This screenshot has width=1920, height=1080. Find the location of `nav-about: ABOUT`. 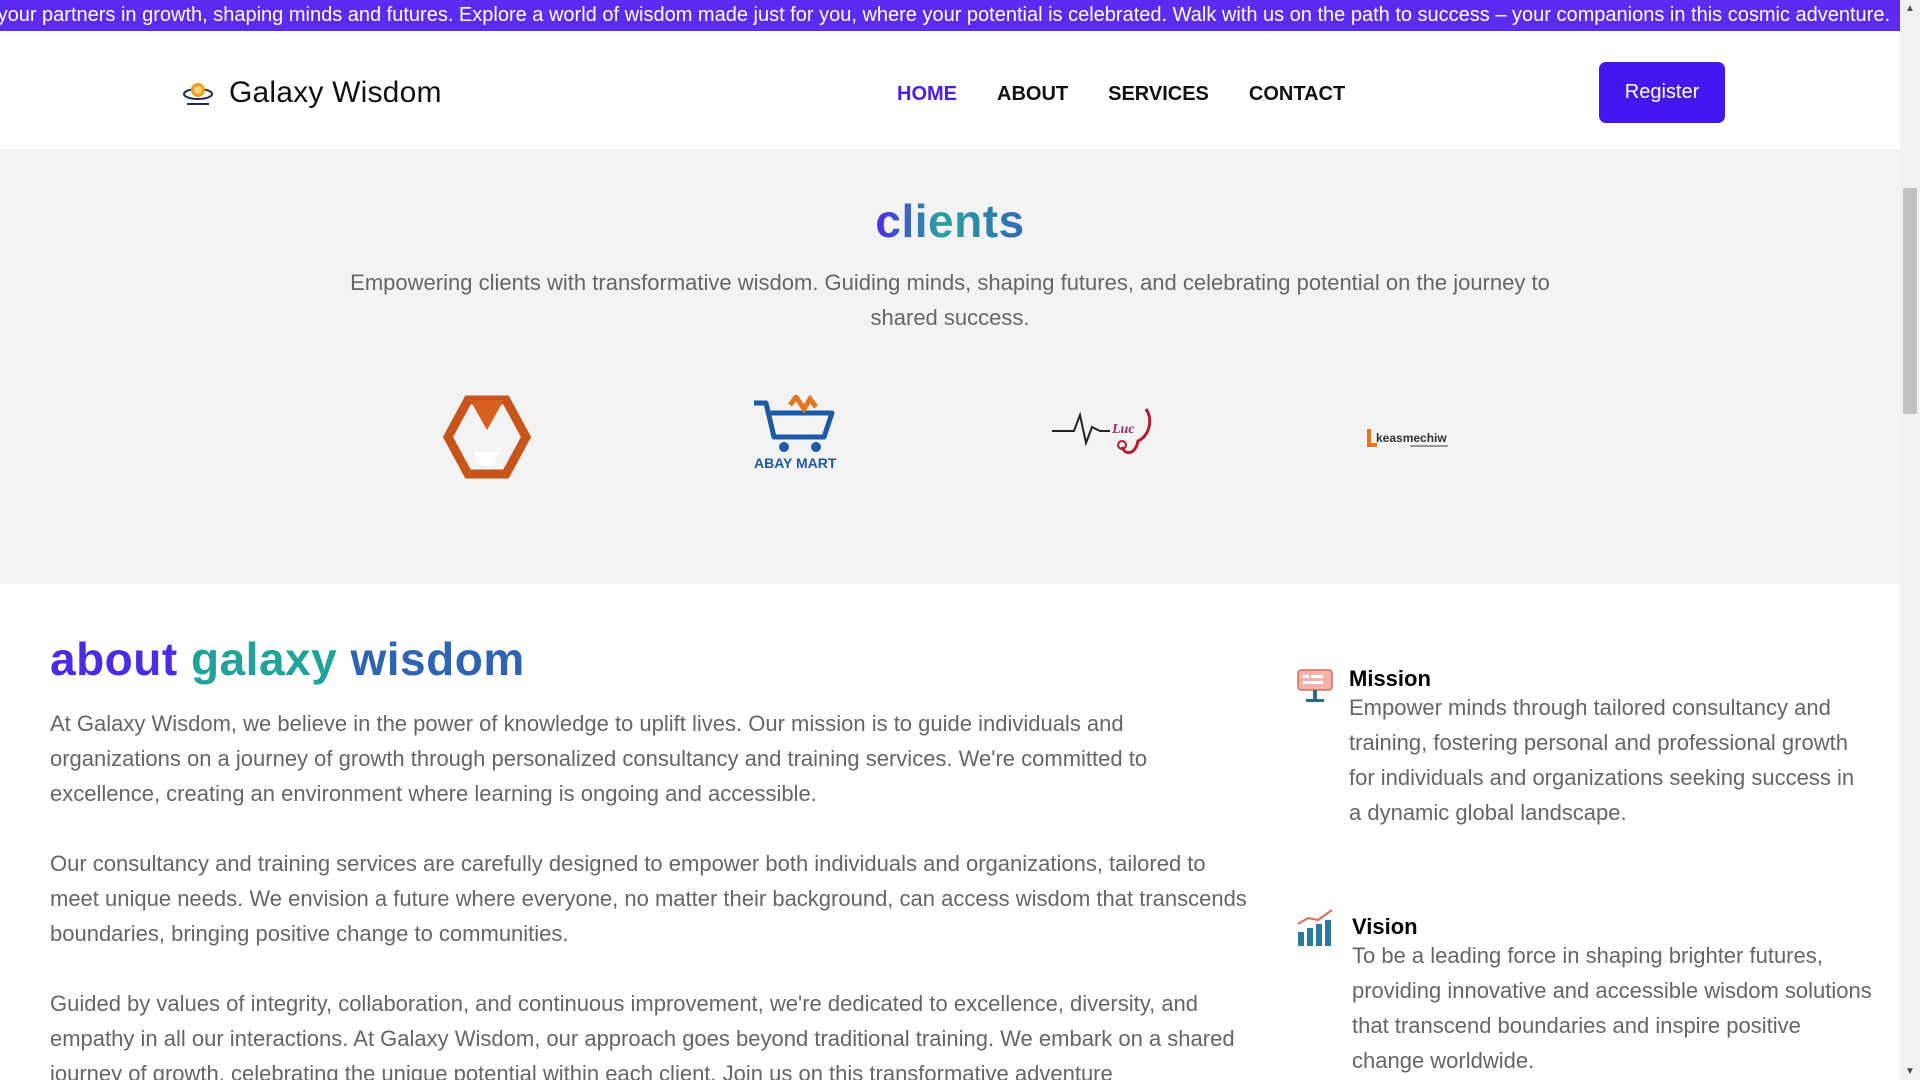

nav-about: ABOUT is located at coordinates (1032, 94).